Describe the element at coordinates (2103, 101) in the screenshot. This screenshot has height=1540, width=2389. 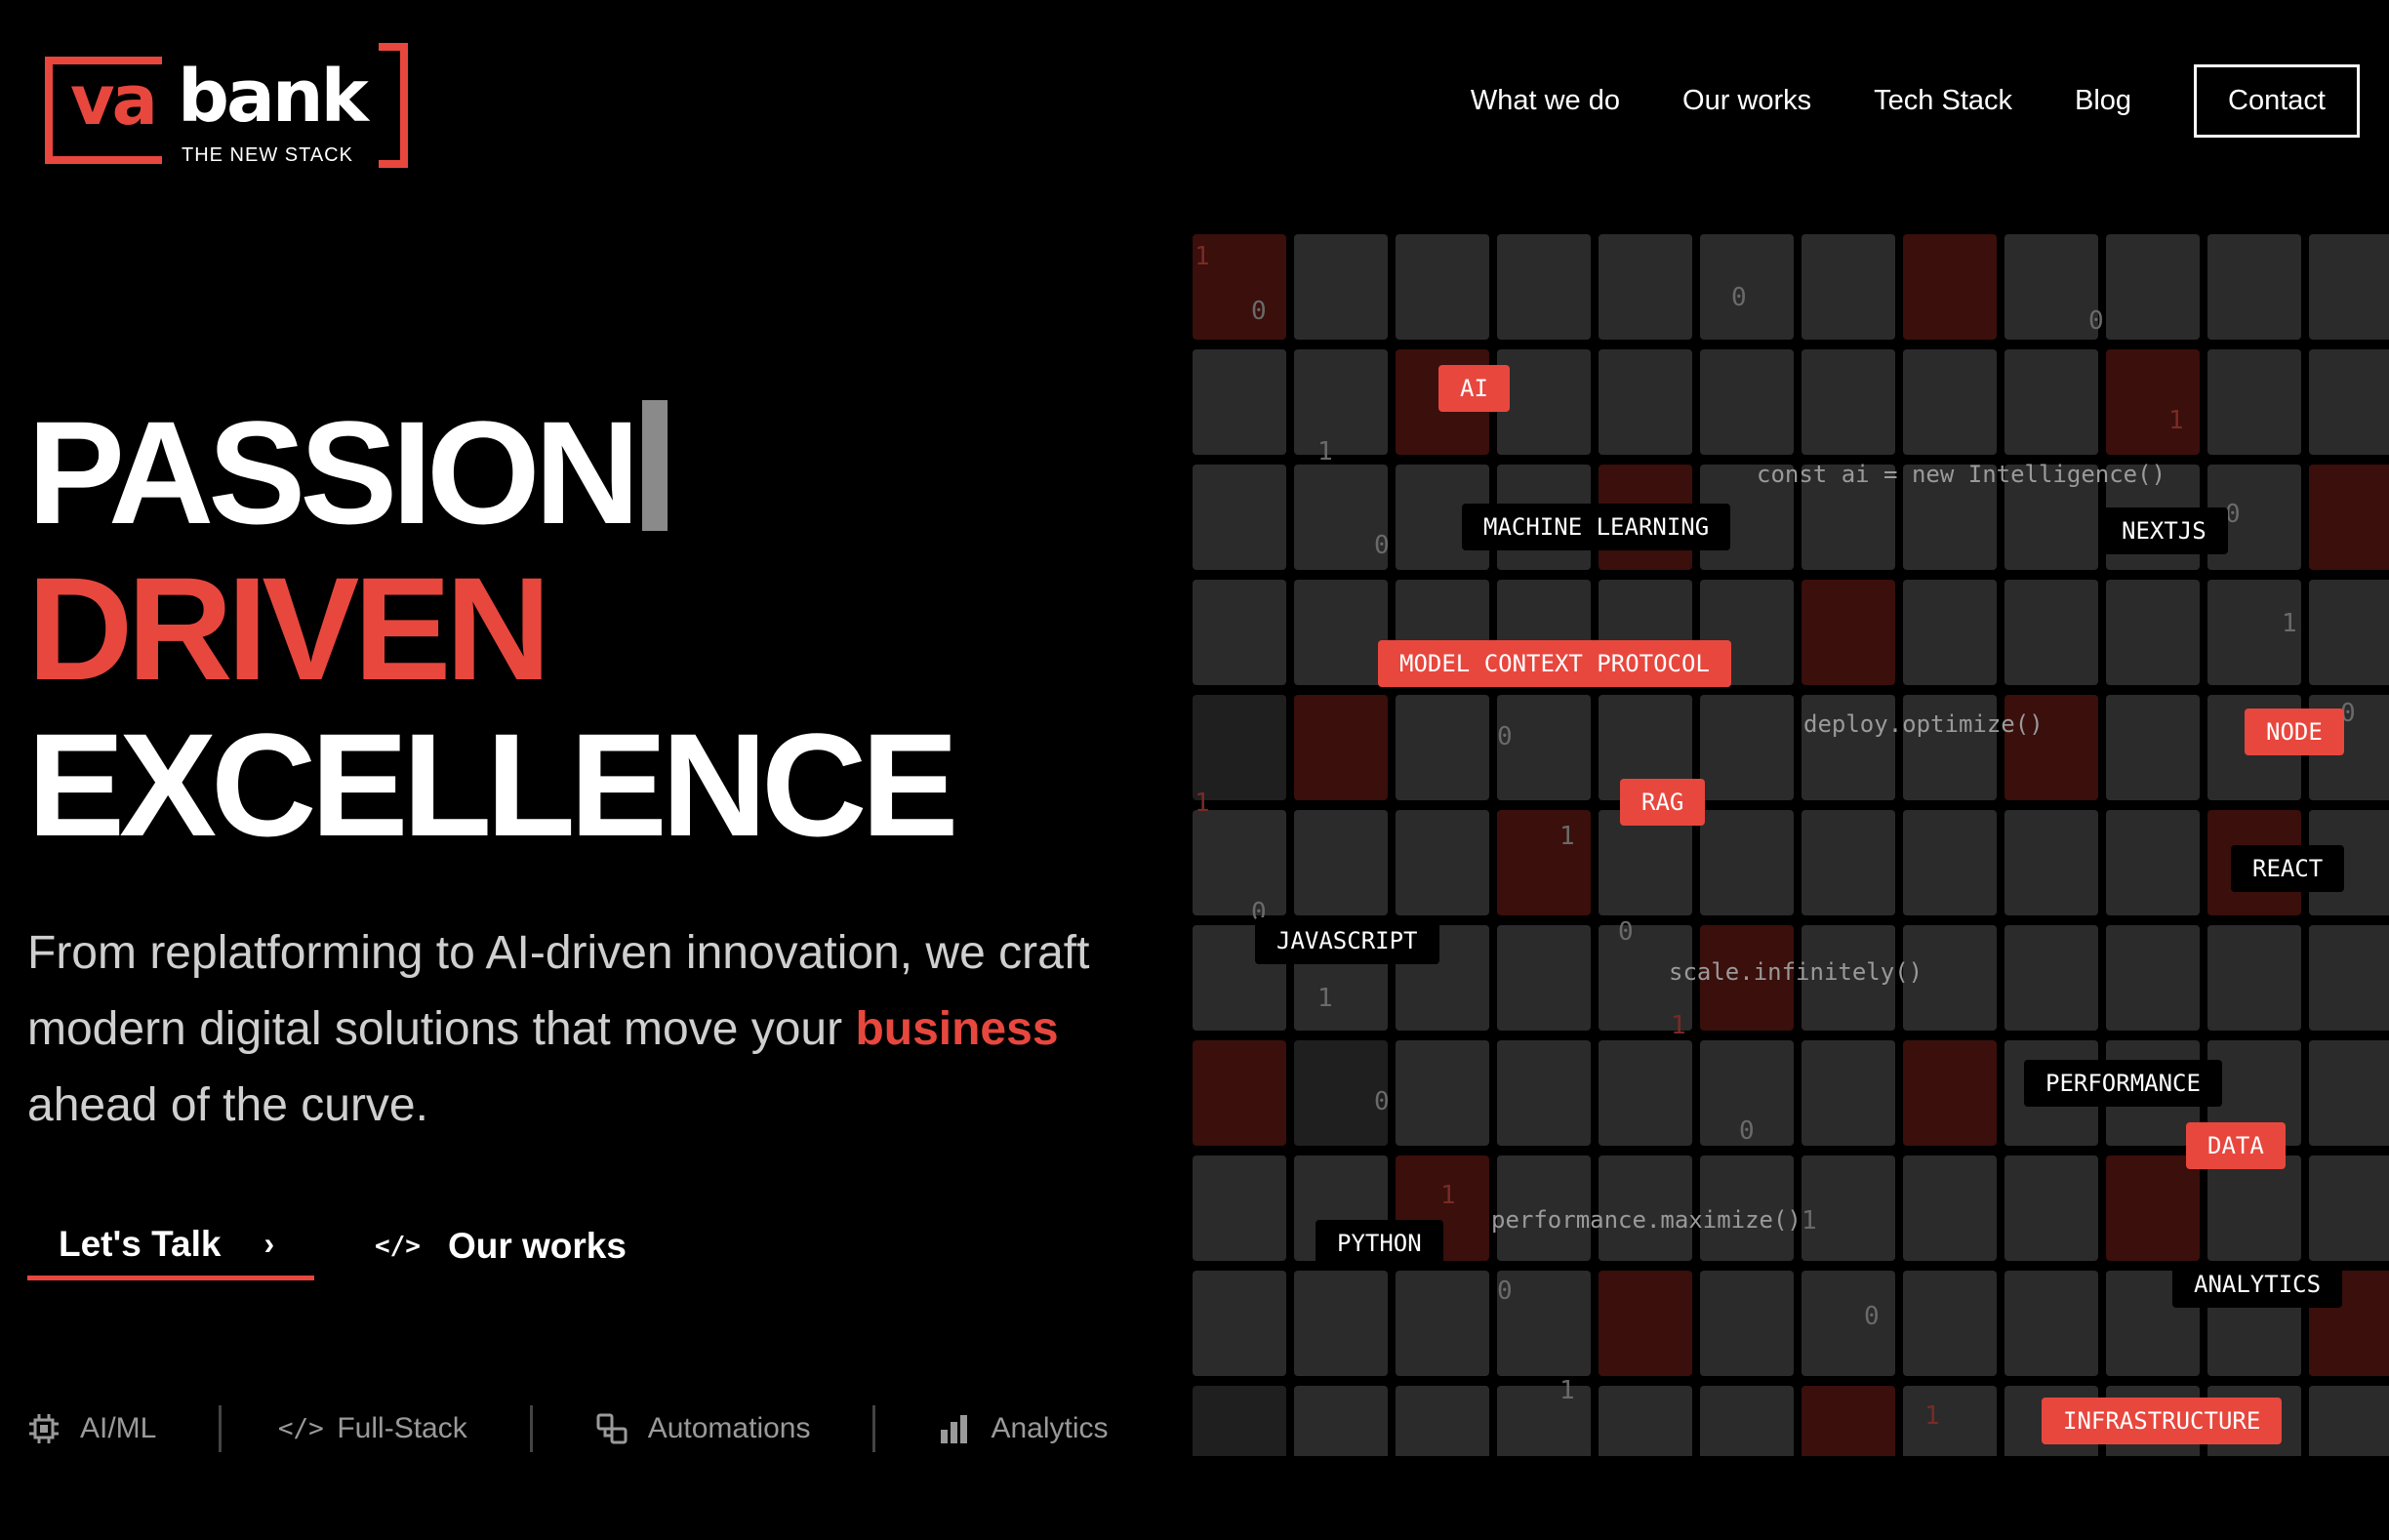
I see `nav-item-blog: Blog` at that location.